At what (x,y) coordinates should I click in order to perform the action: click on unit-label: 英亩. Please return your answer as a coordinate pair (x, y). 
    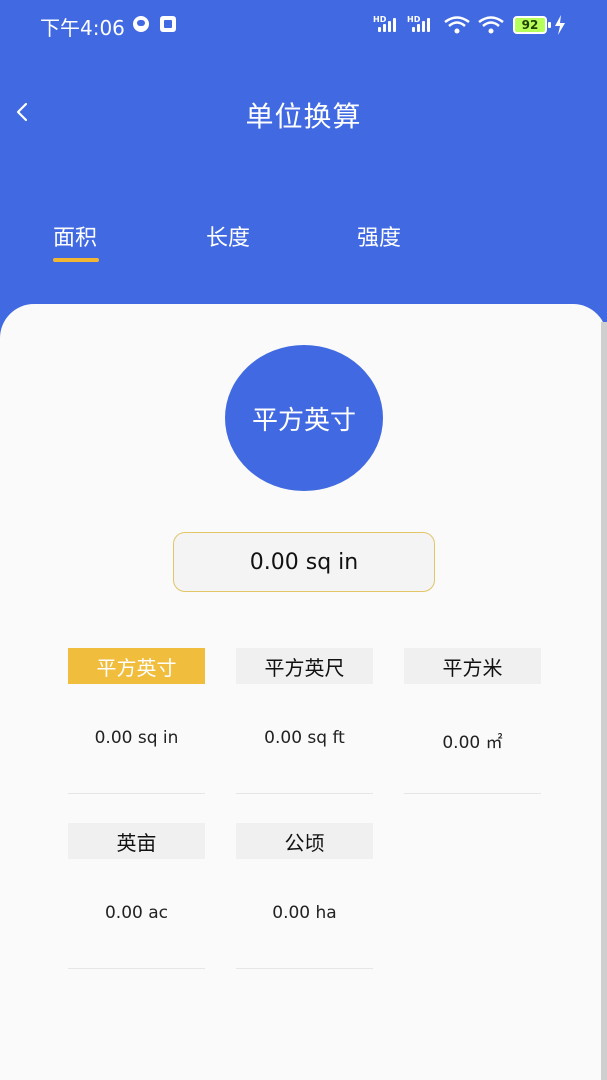
    Looking at the image, I should click on (136, 841).